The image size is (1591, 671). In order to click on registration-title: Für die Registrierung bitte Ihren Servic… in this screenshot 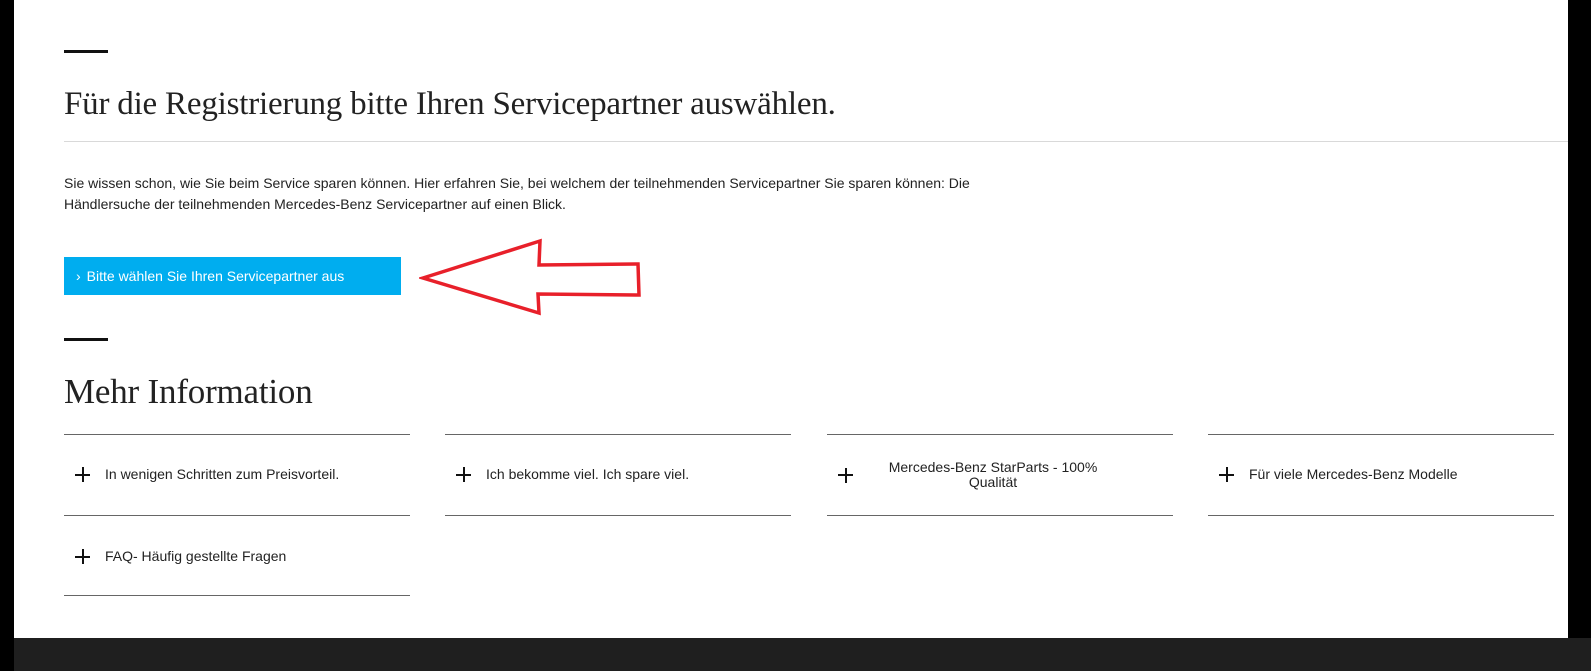, I will do `click(450, 104)`.